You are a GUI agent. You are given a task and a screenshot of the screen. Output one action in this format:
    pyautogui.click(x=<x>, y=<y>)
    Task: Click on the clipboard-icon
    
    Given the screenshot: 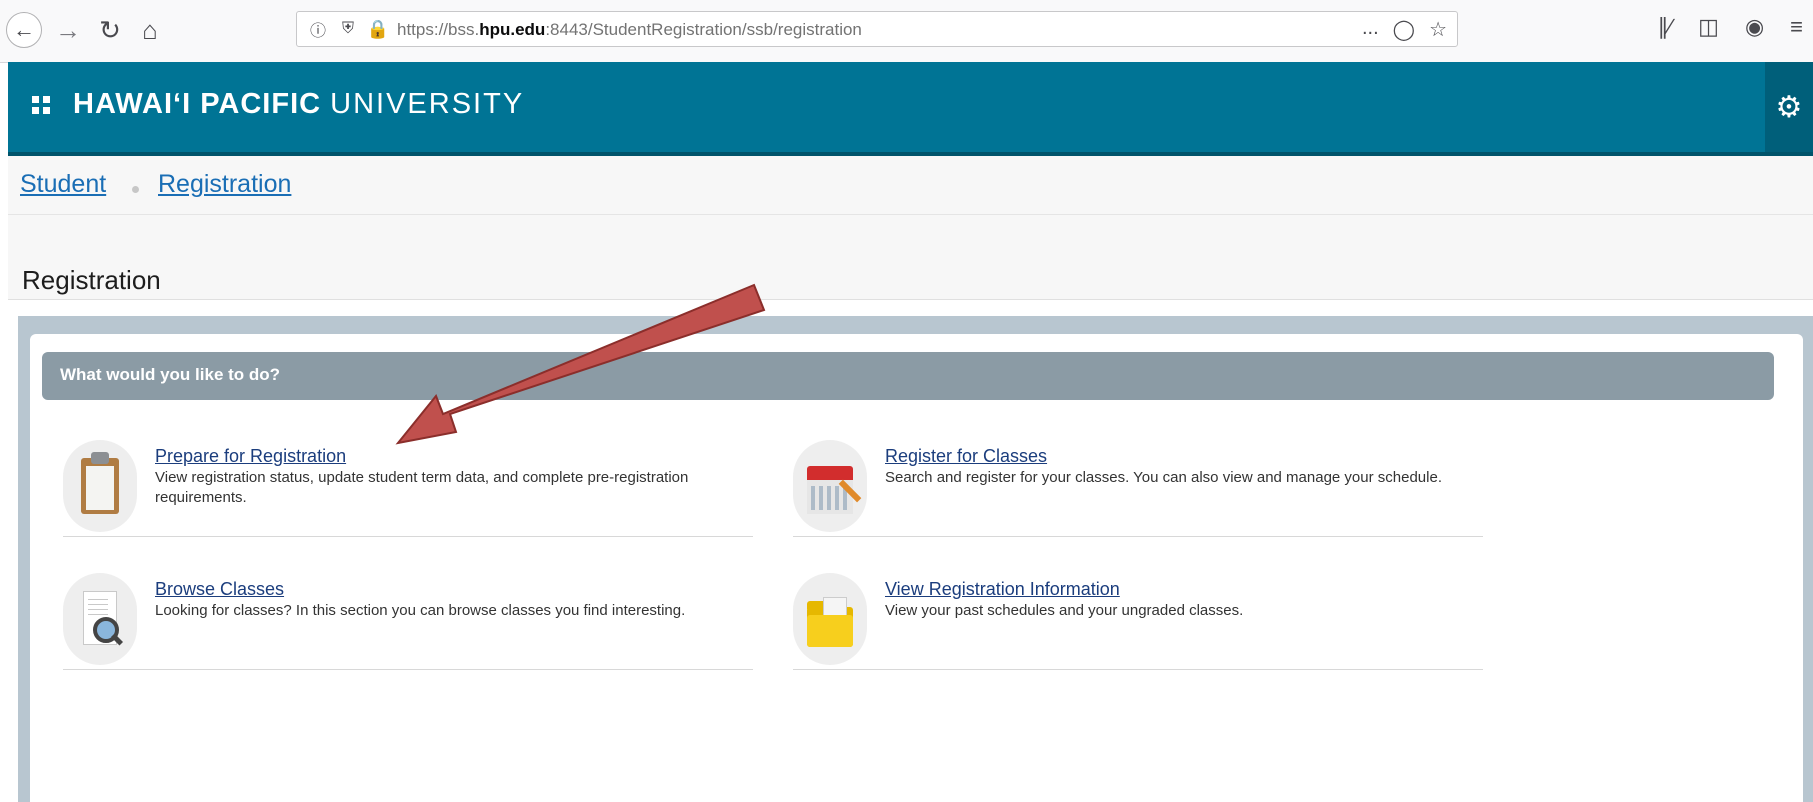 What is the action you would take?
    pyautogui.click(x=100, y=486)
    